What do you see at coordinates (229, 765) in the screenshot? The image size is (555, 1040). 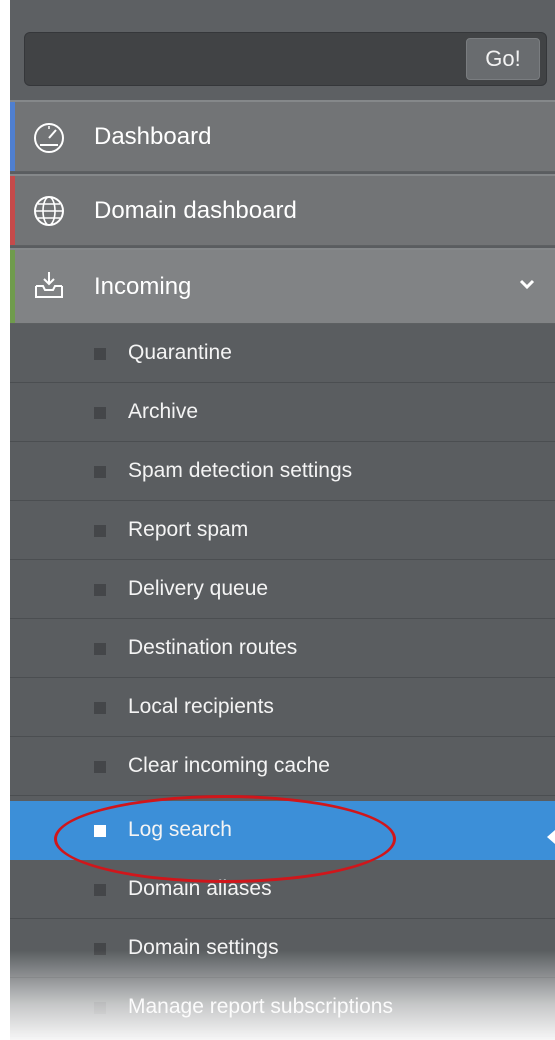 I see `sub-item-label: Clear incoming cache` at bounding box center [229, 765].